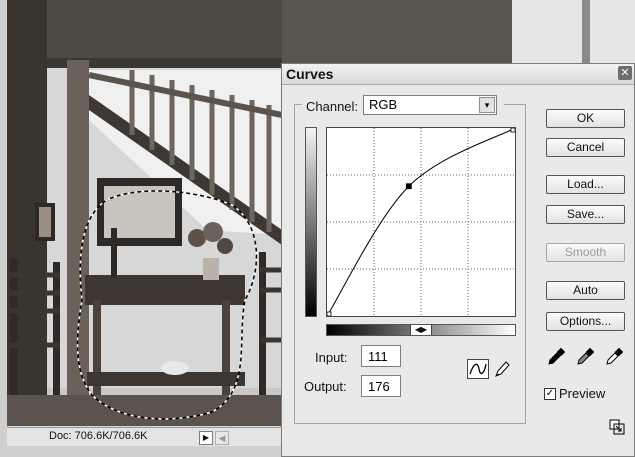 The width and height of the screenshot is (635, 457). What do you see at coordinates (585, 147) in the screenshot?
I see `cancel-button: Cancel` at bounding box center [585, 147].